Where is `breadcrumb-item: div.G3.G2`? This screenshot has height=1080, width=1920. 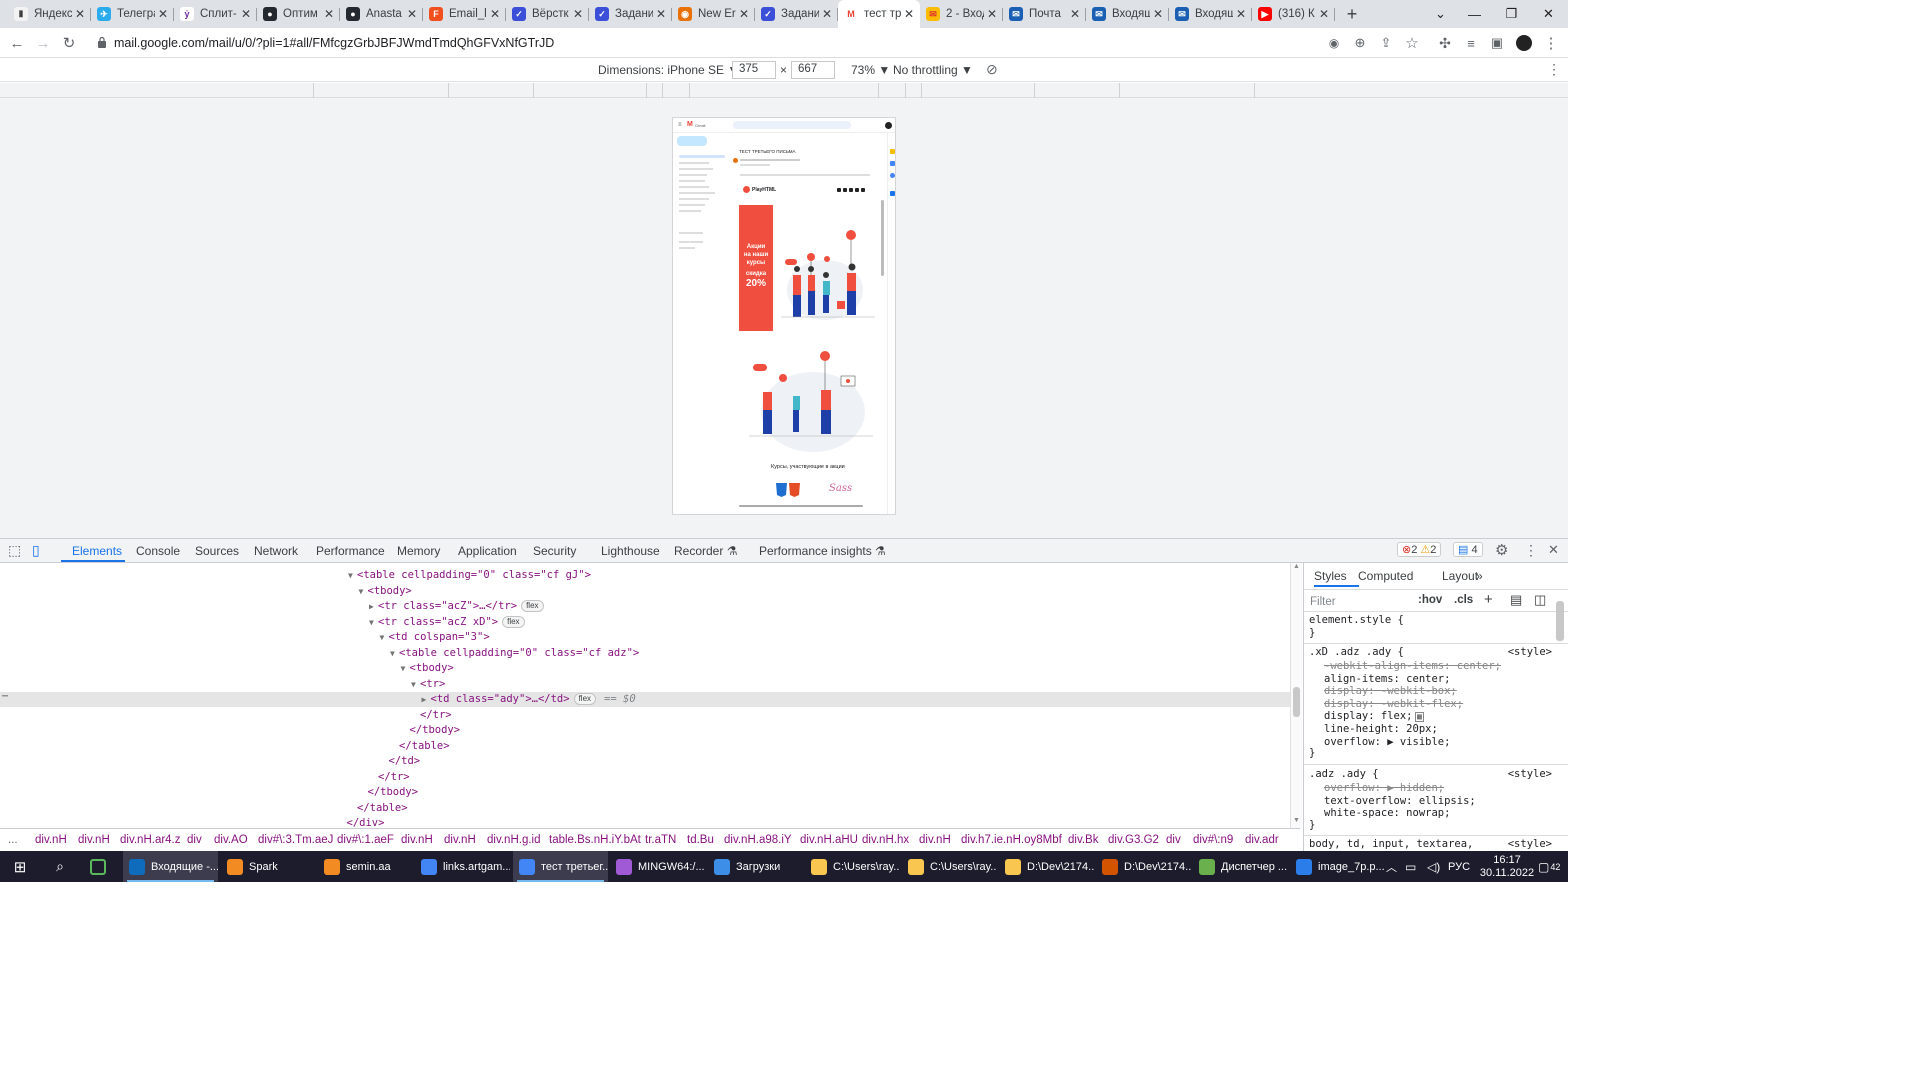 breadcrumb-item: div.G3.G2 is located at coordinates (1133, 840).